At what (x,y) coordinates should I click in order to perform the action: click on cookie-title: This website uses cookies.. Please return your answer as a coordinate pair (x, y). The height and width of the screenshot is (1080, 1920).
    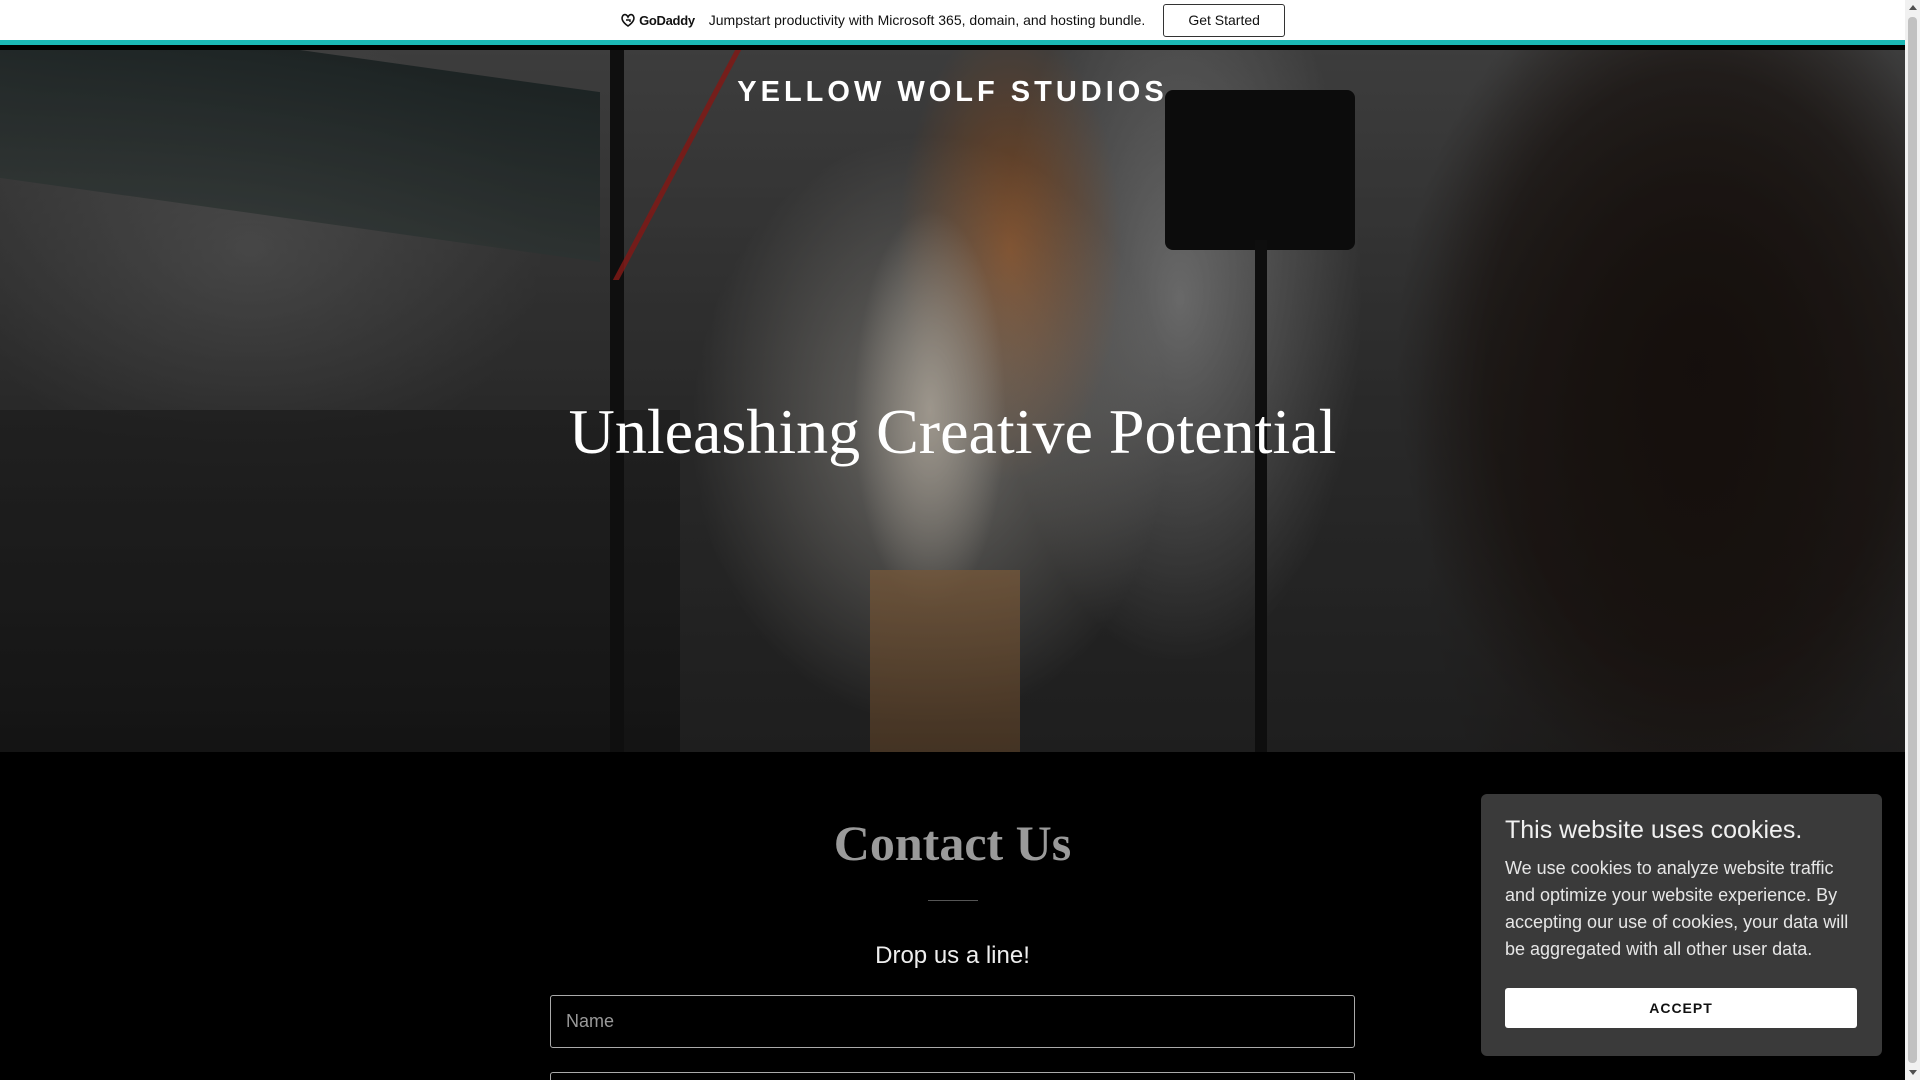
    Looking at the image, I should click on (1654, 830).